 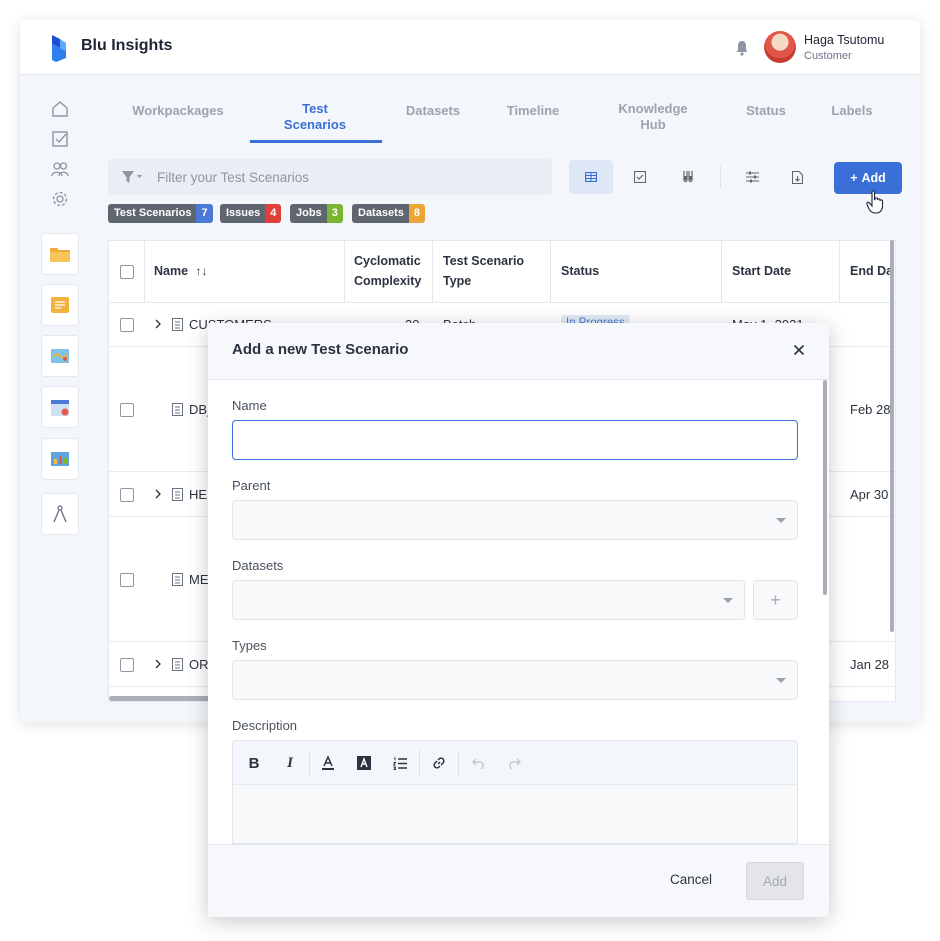 What do you see at coordinates (199, 579) in the screenshot?
I see `row-name: ME` at bounding box center [199, 579].